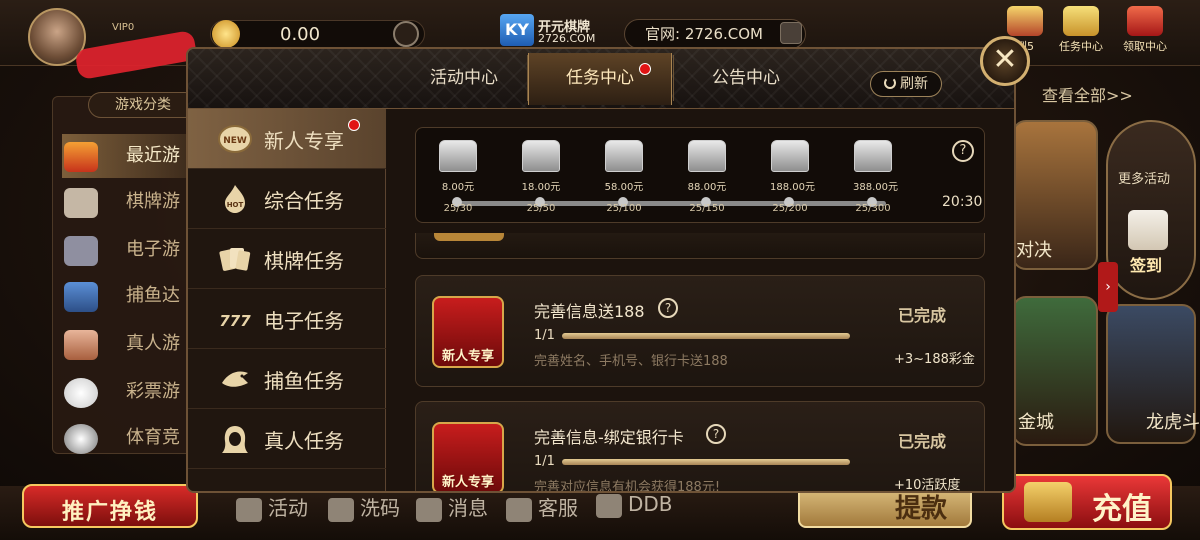 This screenshot has width=1200, height=540. I want to click on game-label-golden-city: 金城, so click(1036, 422).